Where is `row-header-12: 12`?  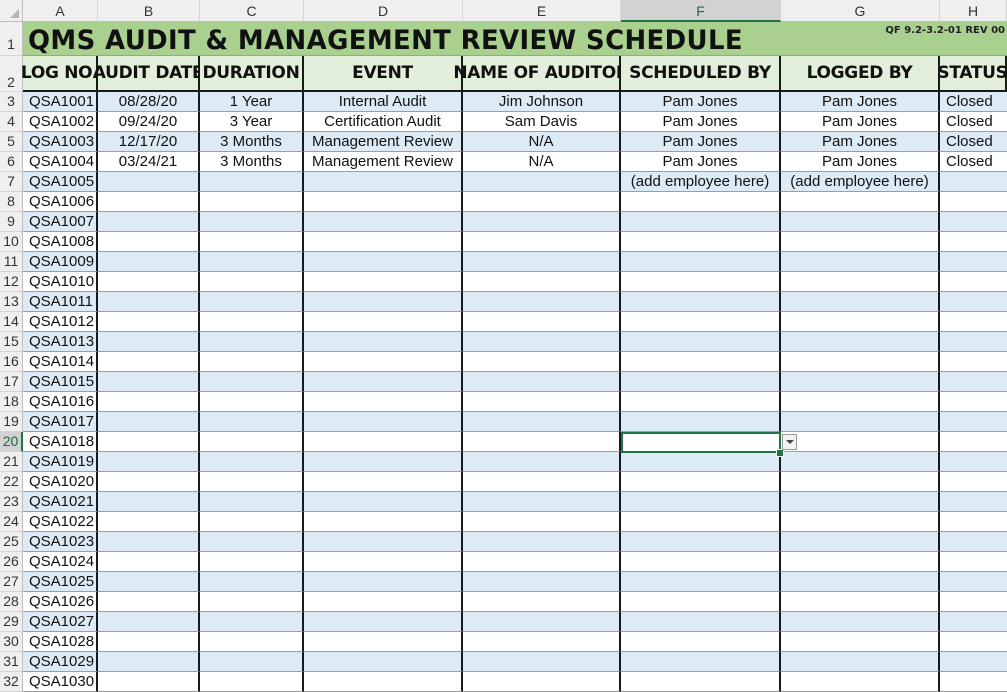 row-header-12: 12 is located at coordinates (11, 282).